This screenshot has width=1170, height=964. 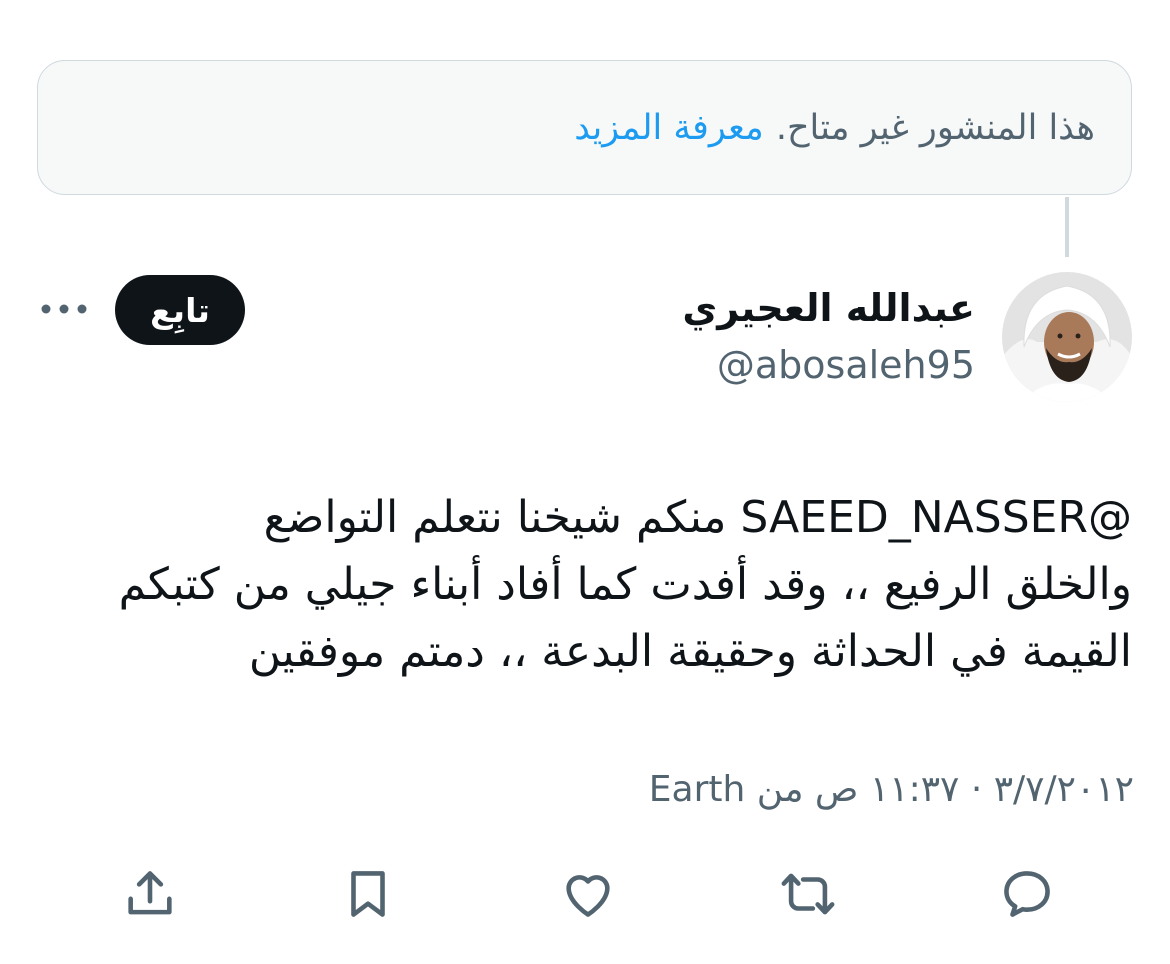 I want to click on author-handle: @abosaleh95, so click(x=846, y=365).